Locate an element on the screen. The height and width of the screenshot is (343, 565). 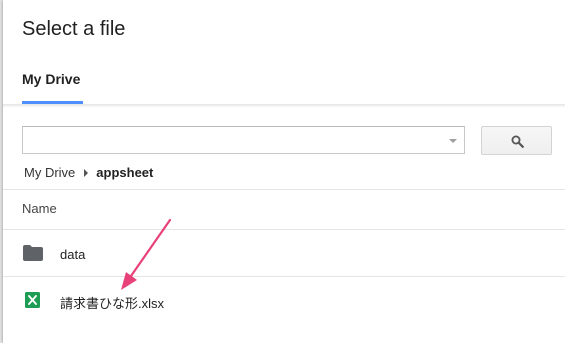
search-button is located at coordinates (516, 140).